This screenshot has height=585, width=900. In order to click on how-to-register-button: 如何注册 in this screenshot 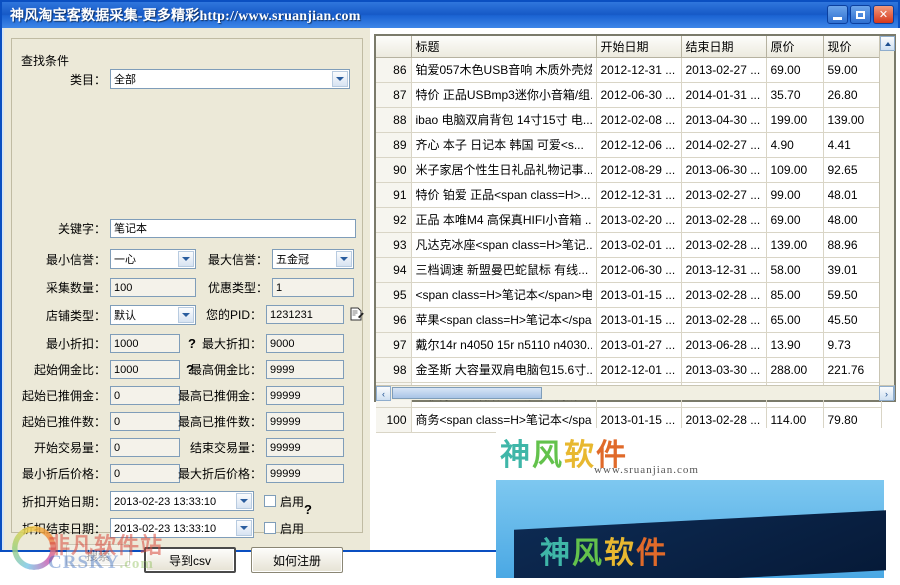, I will do `click(297, 560)`.